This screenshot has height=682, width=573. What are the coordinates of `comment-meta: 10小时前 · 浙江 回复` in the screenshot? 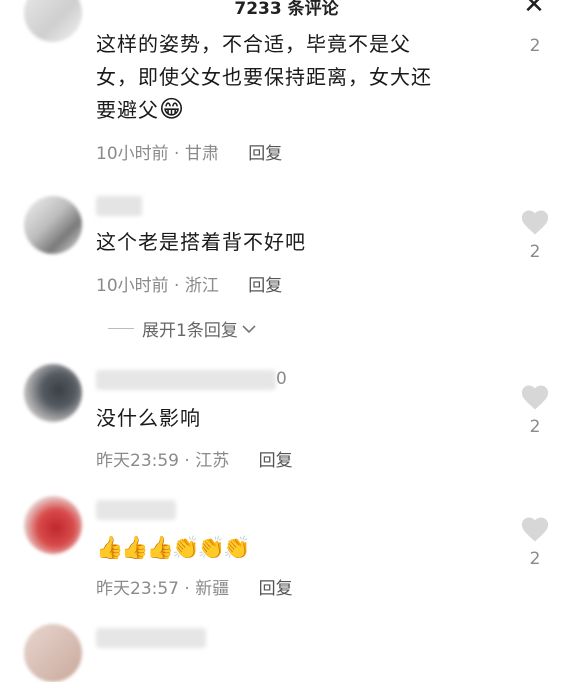 It's located at (189, 283).